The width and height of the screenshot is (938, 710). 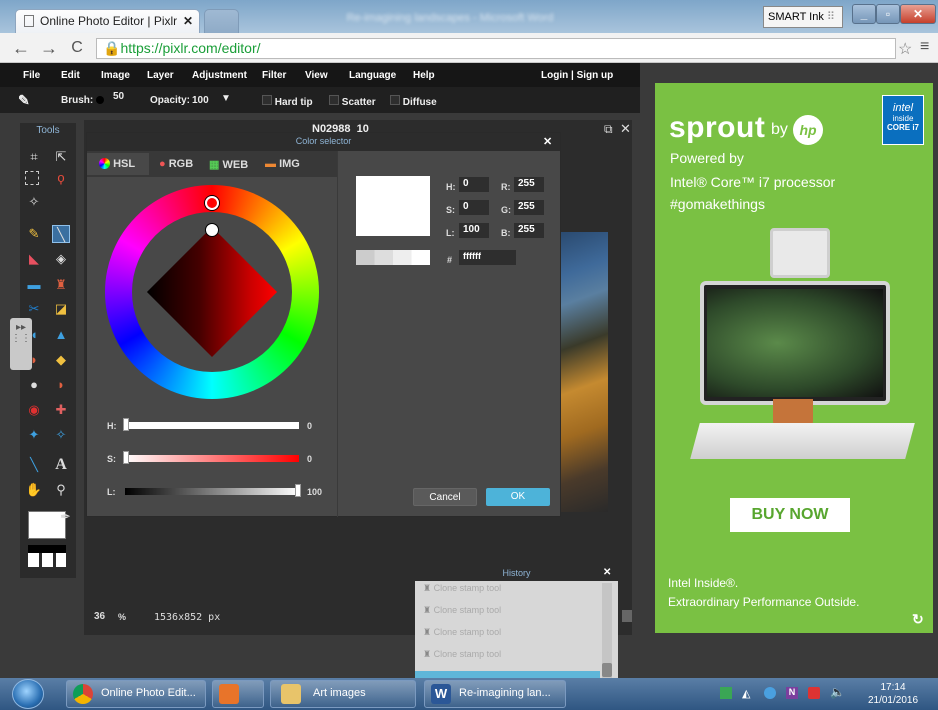 What do you see at coordinates (126, 424) in the screenshot?
I see `hue-slider-handle` at bounding box center [126, 424].